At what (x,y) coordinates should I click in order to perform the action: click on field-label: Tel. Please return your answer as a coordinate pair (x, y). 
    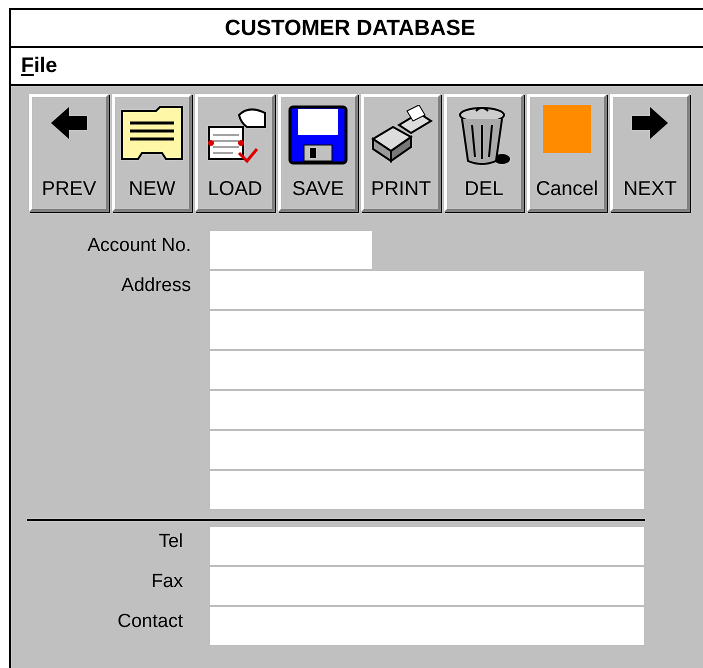
    Looking at the image, I should click on (171, 542).